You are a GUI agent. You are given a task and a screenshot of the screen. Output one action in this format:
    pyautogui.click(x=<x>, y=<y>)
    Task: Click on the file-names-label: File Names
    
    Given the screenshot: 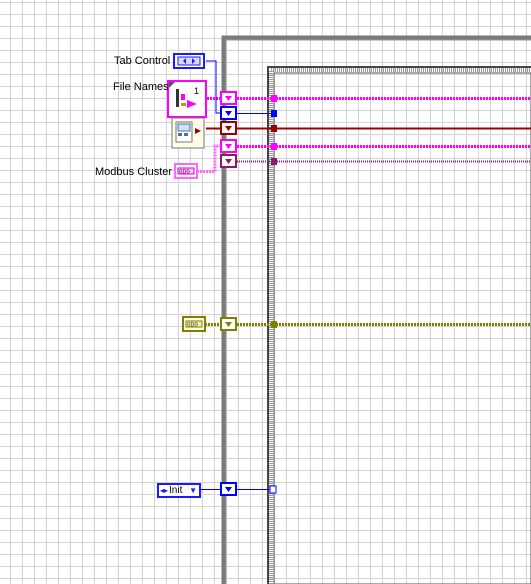 What is the action you would take?
    pyautogui.click(x=141, y=87)
    